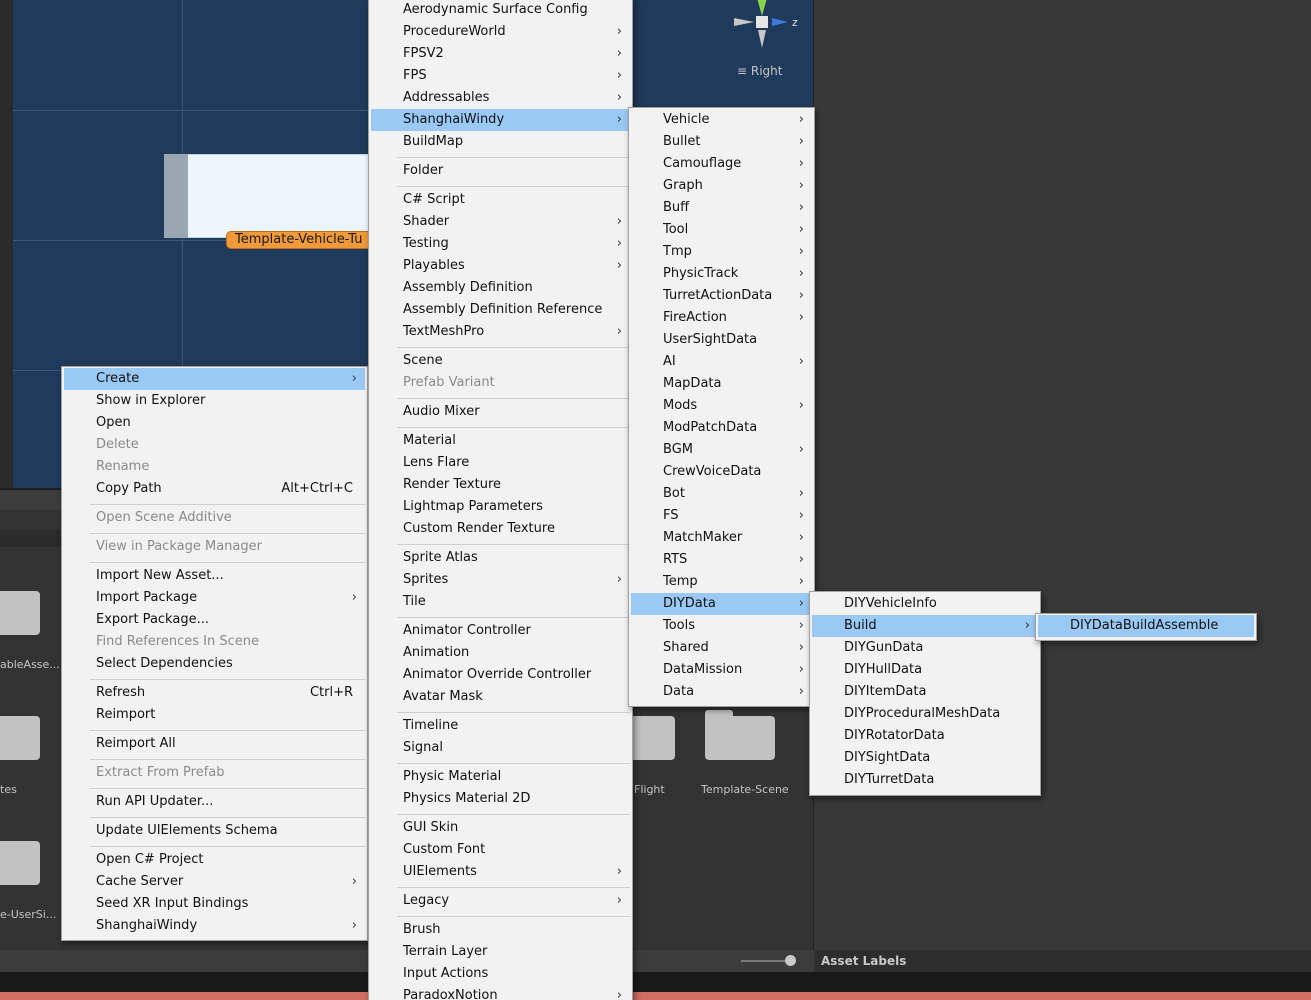 Image resolution: width=1311 pixels, height=1000 pixels. Describe the element at coordinates (925, 714) in the screenshot. I see `menu-item-diyproceduralmeshdata: DIYProceduralMeshData` at that location.